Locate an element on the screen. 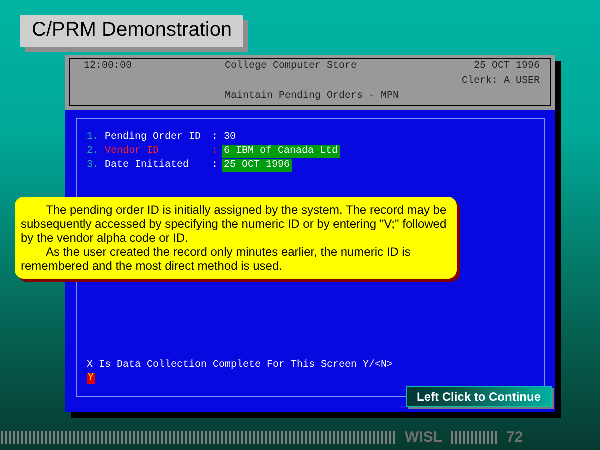 This screenshot has width=600, height=450. field-label: Vendor ID is located at coordinates (132, 151).